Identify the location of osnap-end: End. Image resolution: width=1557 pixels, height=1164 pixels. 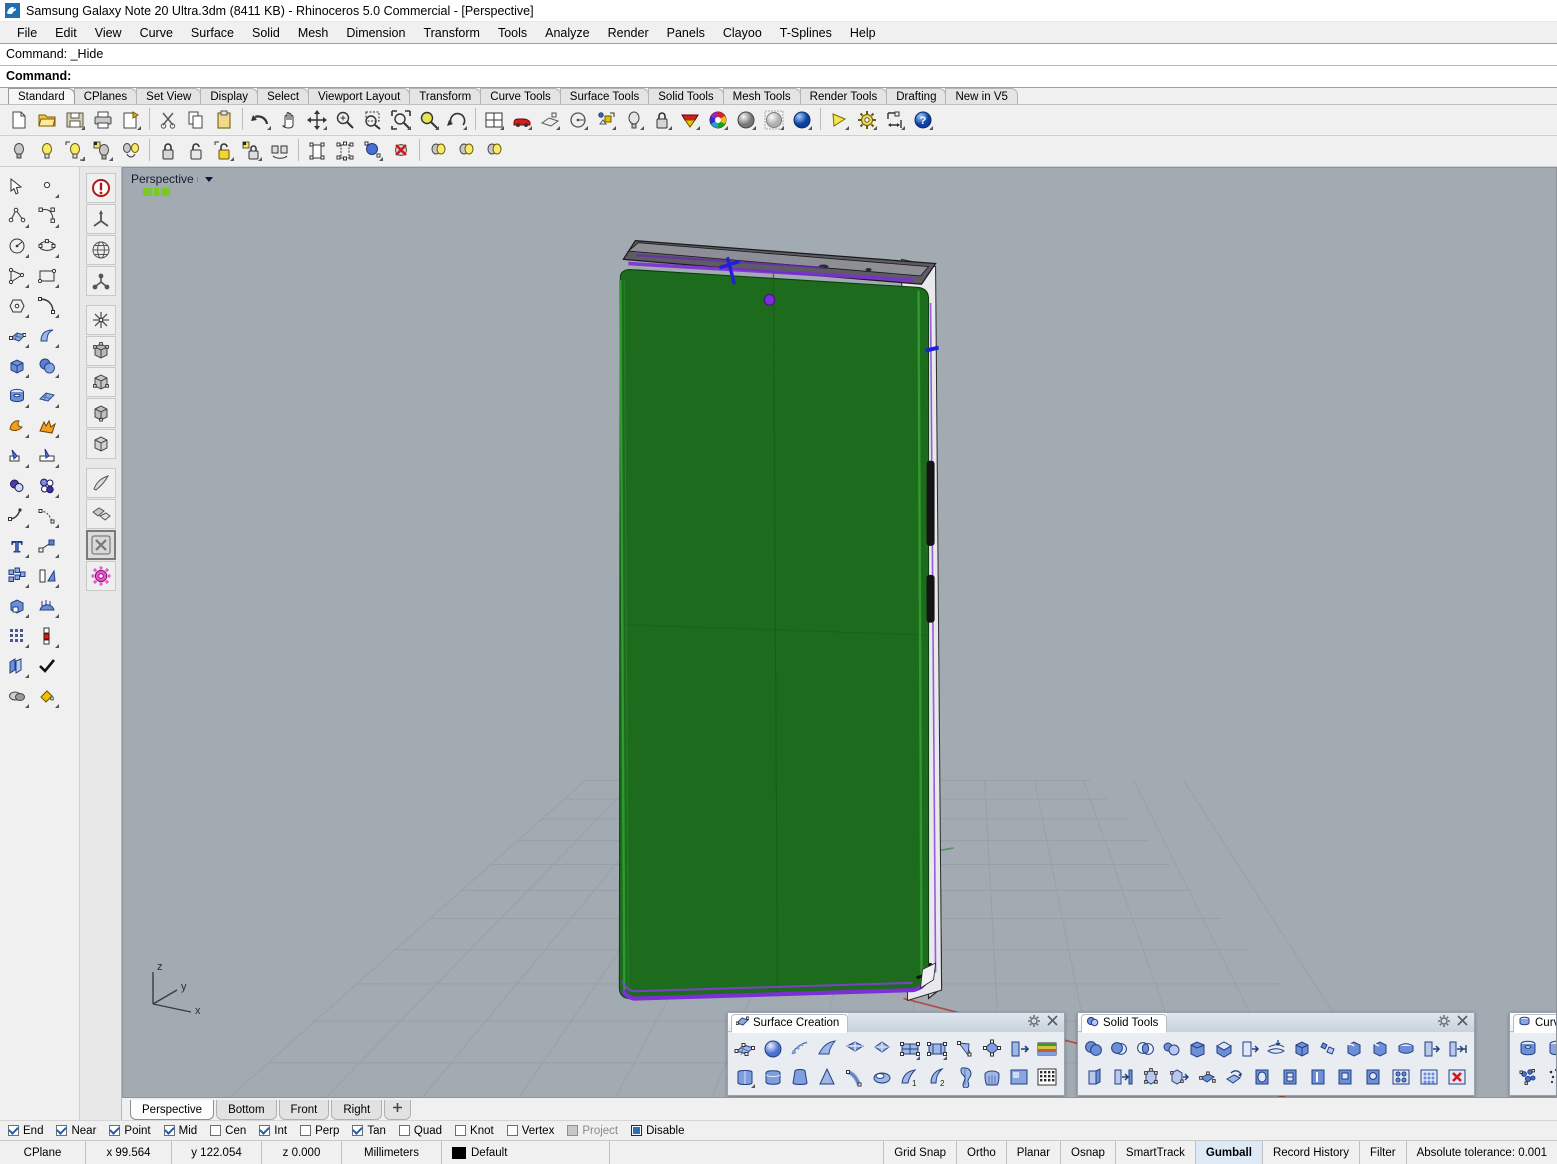
(25, 1131).